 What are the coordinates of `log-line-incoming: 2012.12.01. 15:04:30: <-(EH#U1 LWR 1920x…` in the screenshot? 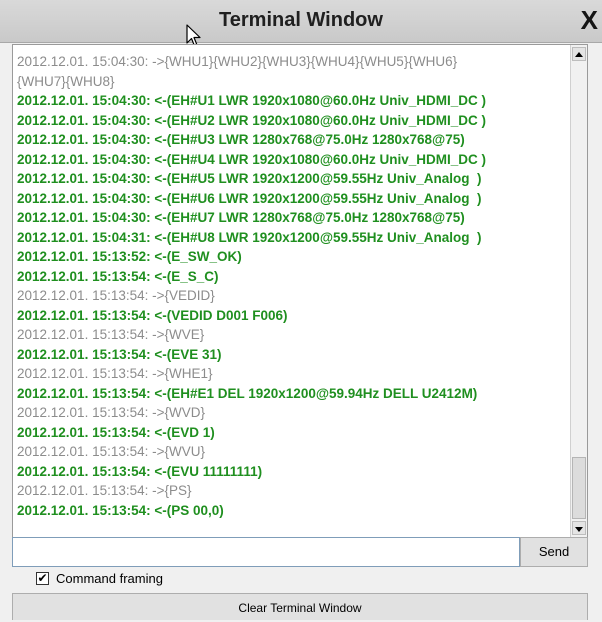 It's located at (252, 100).